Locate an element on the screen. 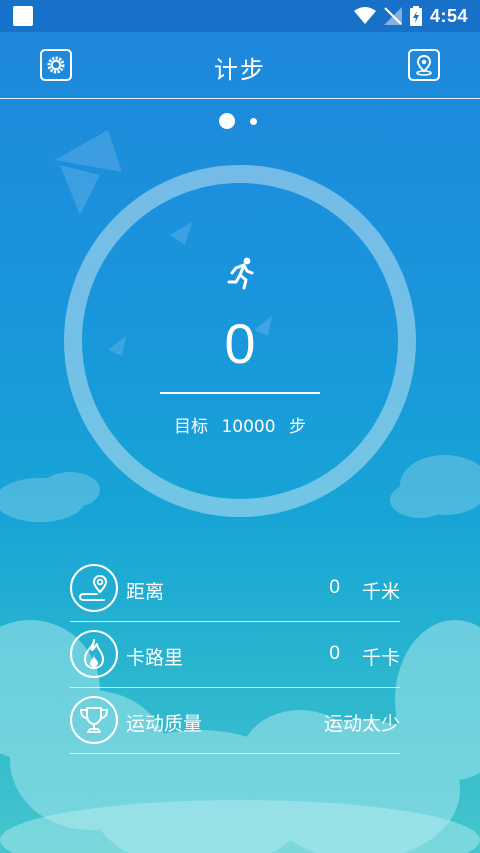 This screenshot has width=480, height=853. ring-divider is located at coordinates (240, 393).